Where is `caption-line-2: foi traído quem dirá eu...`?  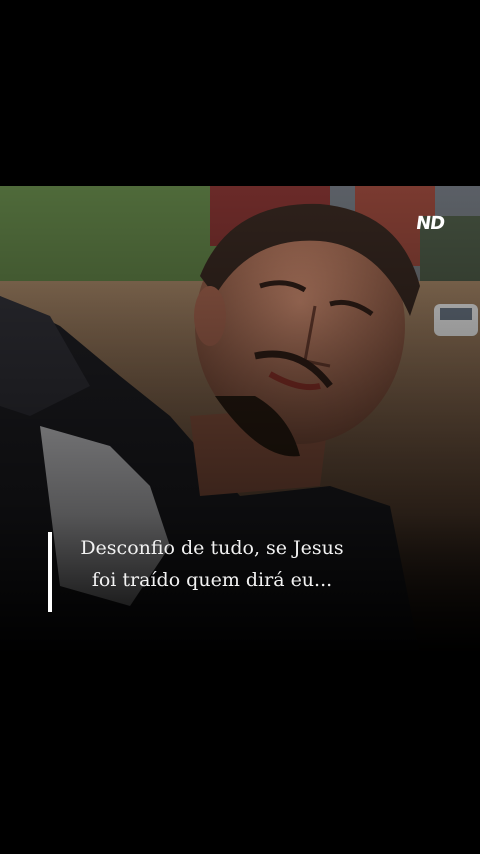 caption-line-2: foi traído quem dirá eu... is located at coordinates (212, 580).